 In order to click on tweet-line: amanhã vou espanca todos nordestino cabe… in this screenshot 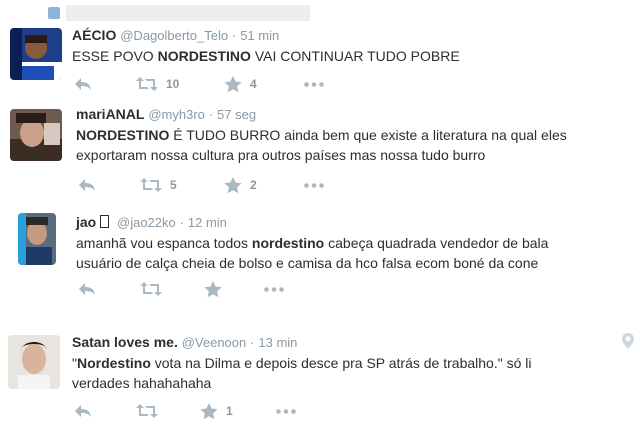, I will do `click(312, 243)`.